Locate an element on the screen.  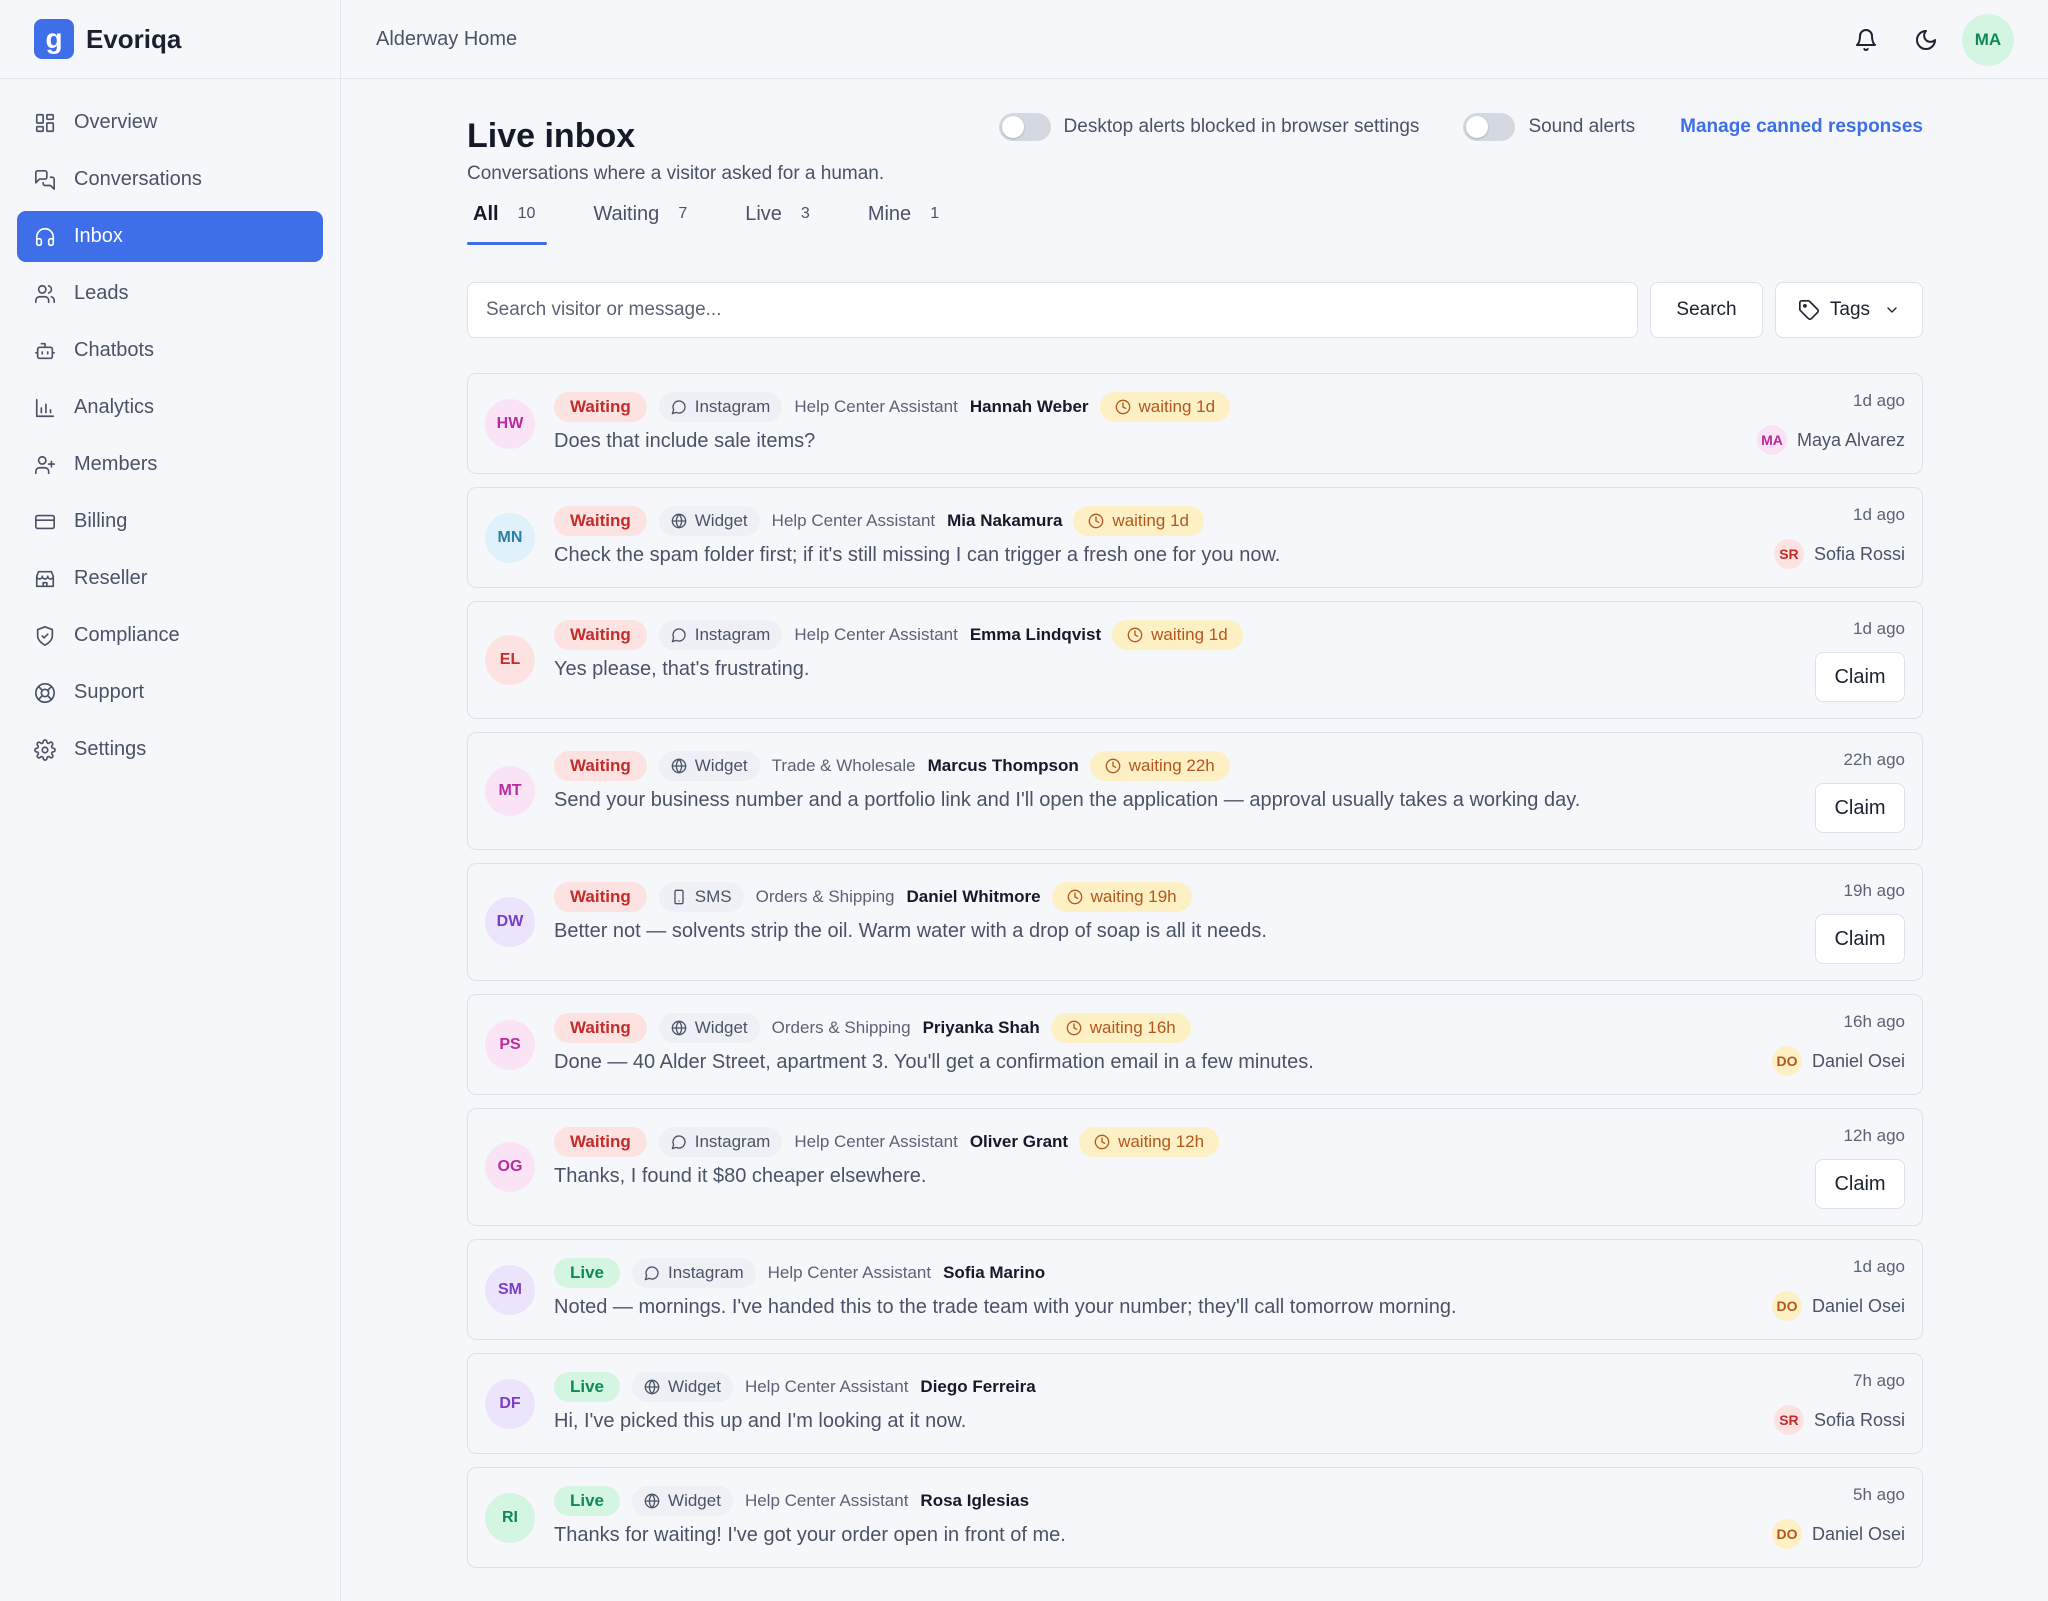
brand-name: Evoriqa is located at coordinates (134, 38).